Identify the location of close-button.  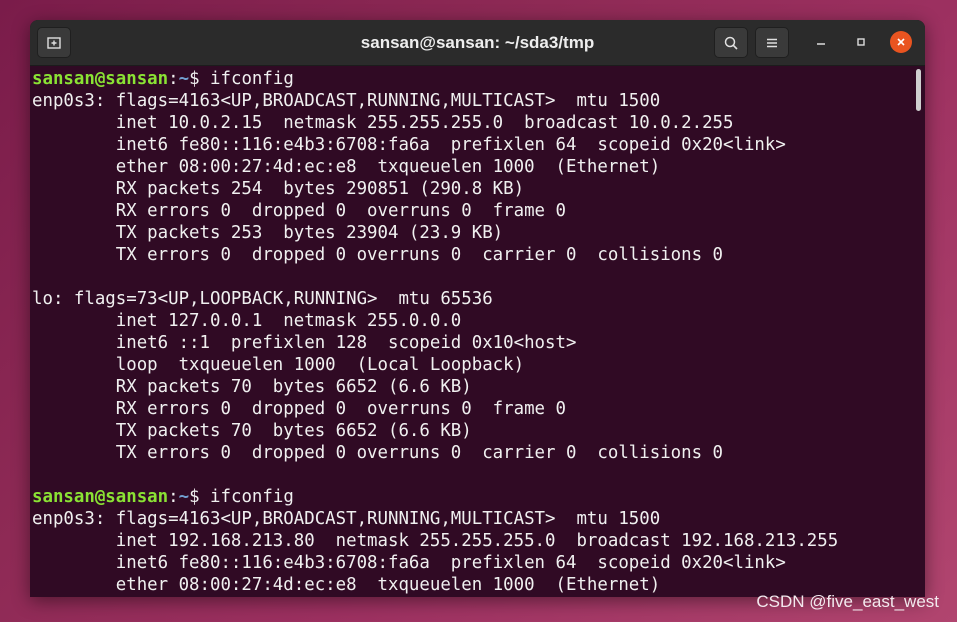
(901, 42).